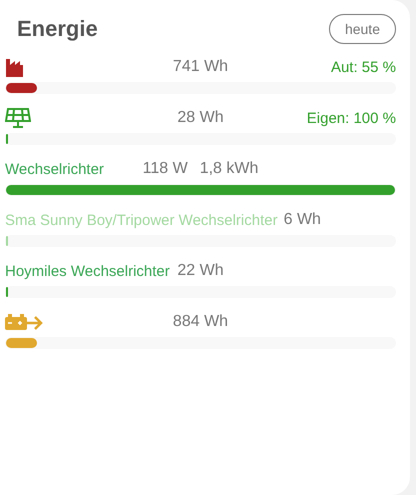 The height and width of the screenshot is (495, 416). Describe the element at coordinates (57, 29) in the screenshot. I see `card-title: Energie` at that location.